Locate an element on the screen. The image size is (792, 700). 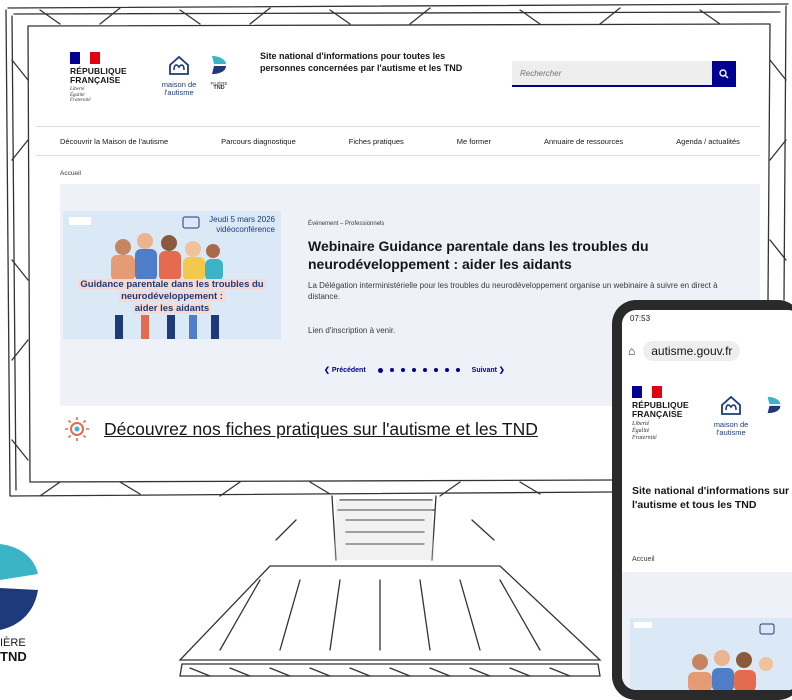
filiere-tnd-logo: FILIÈRE TND is located at coordinates (219, 72).